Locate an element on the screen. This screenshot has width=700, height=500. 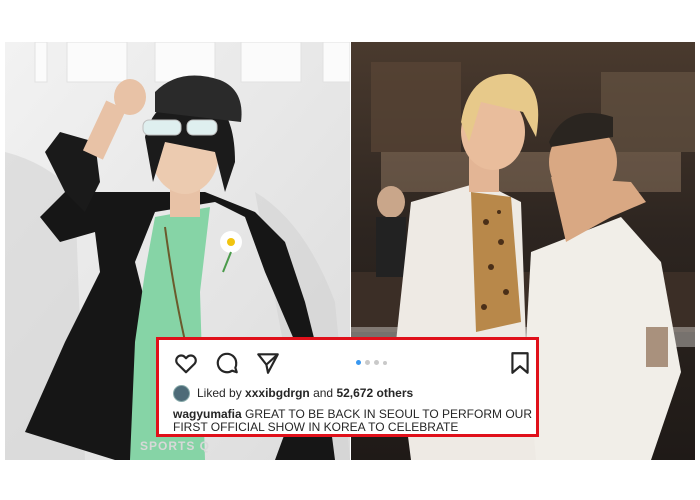
svg-text: SPORTS Q is located at coordinates (175, 446).